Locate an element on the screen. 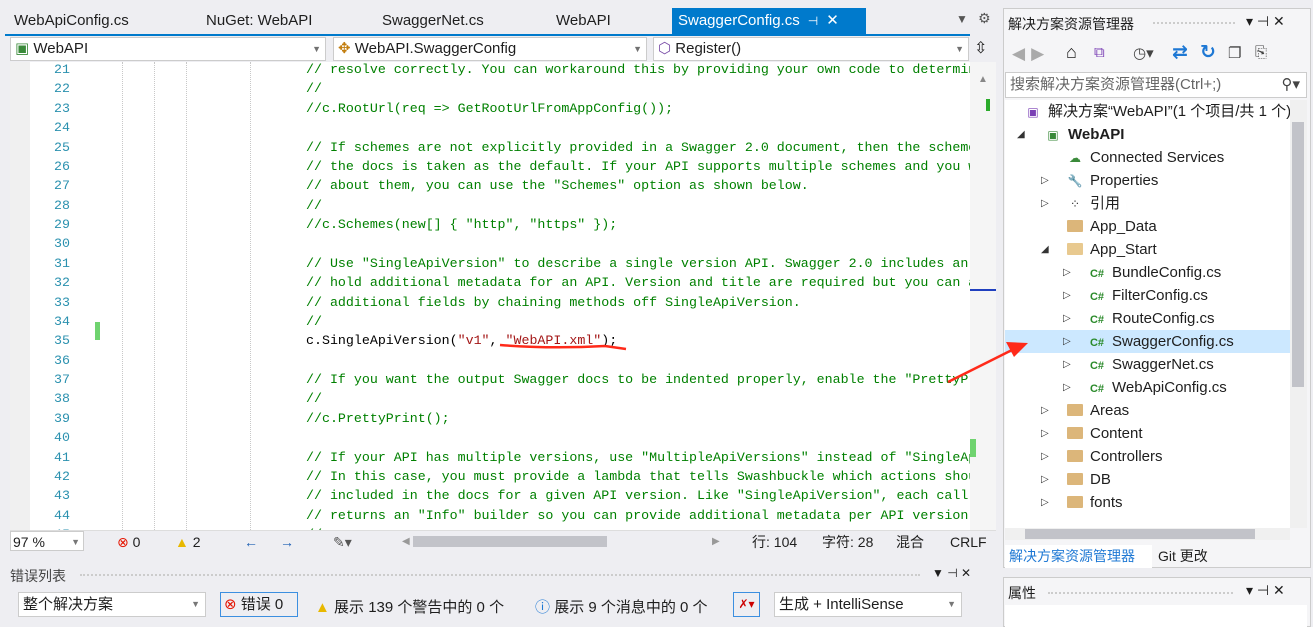  red-underline-annotation is located at coordinates (563, 347).